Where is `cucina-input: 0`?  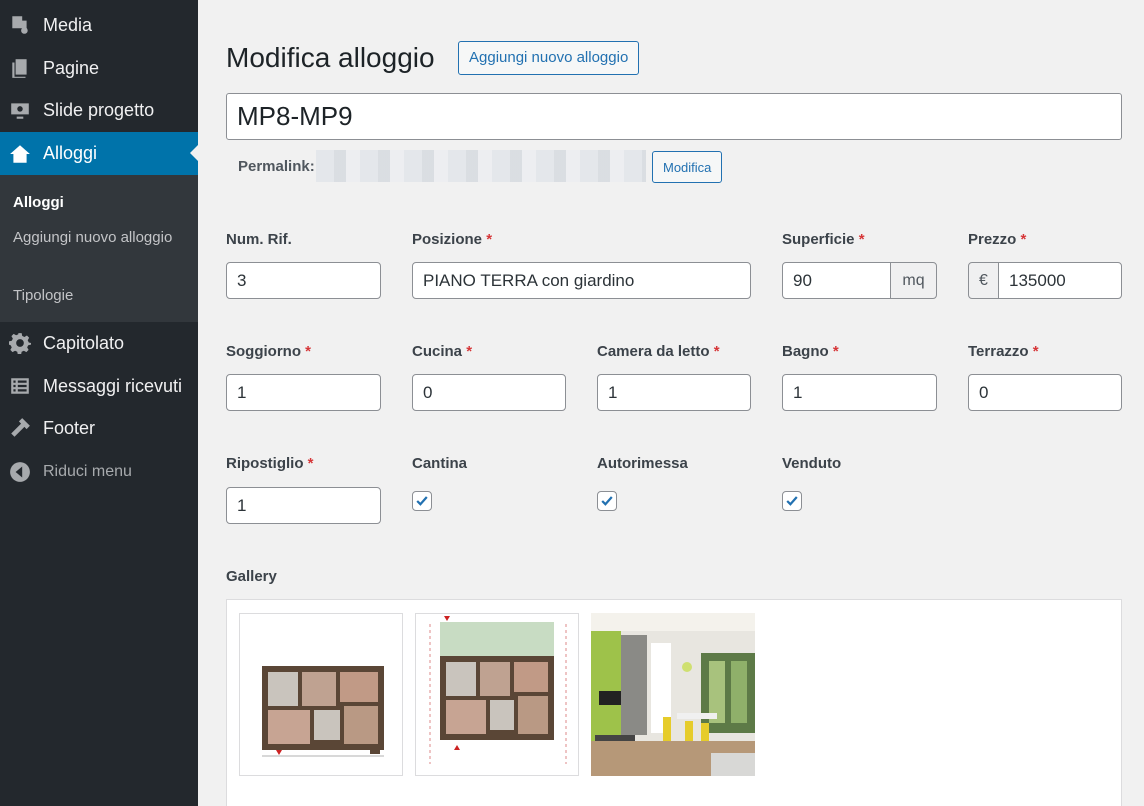
cucina-input: 0 is located at coordinates (489, 392).